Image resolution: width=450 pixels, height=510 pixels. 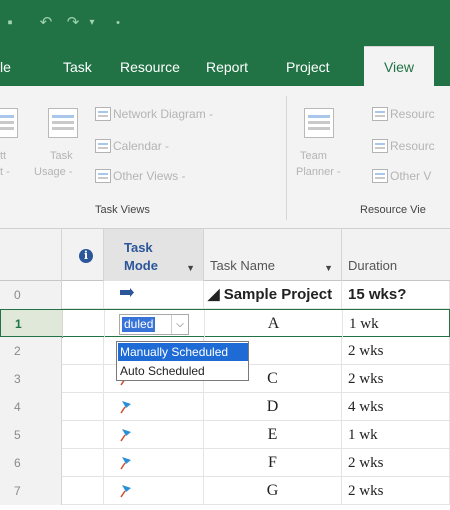 I want to click on row-id: 1, so click(x=32, y=324).